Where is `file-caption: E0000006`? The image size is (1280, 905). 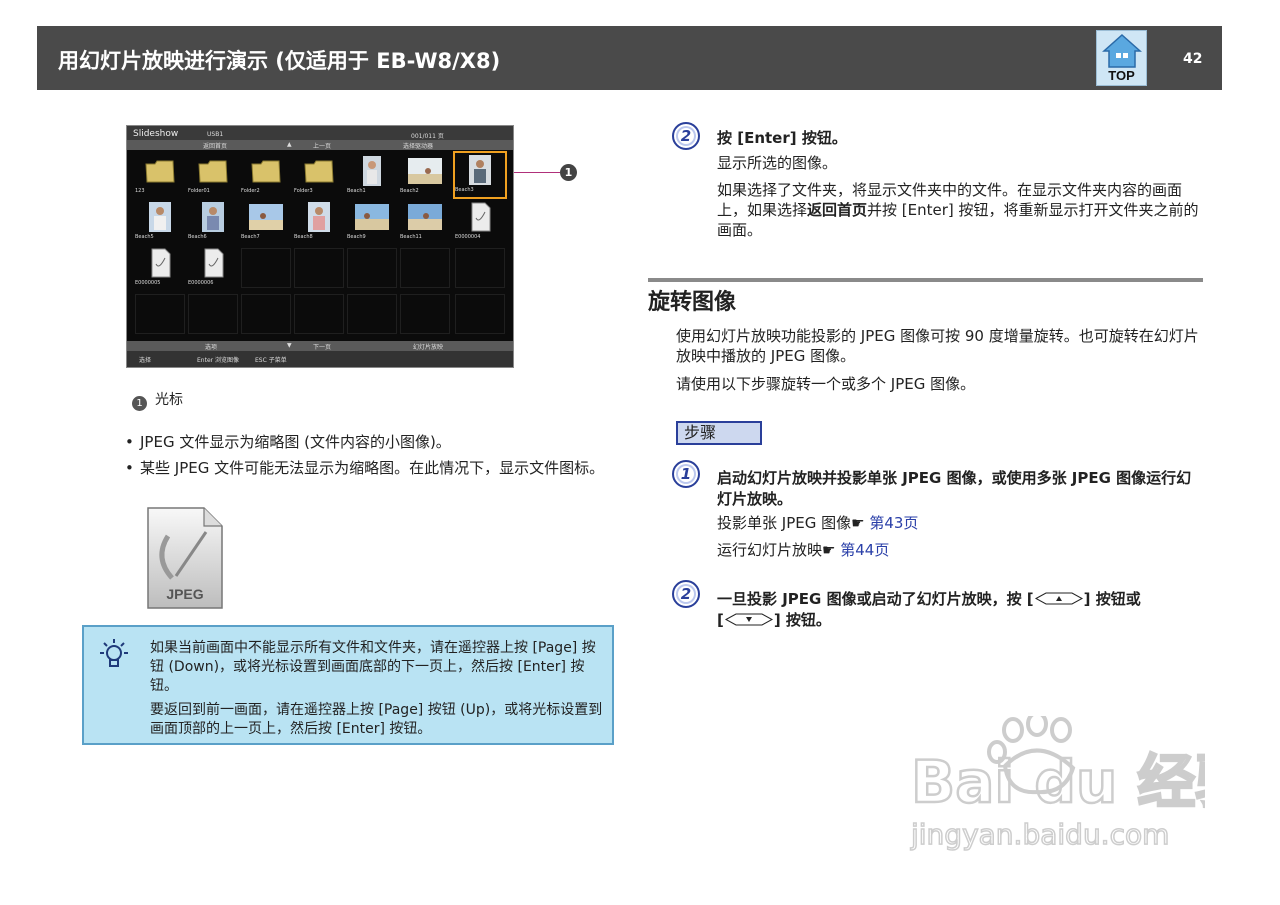
file-caption: E0000006 is located at coordinates (201, 283).